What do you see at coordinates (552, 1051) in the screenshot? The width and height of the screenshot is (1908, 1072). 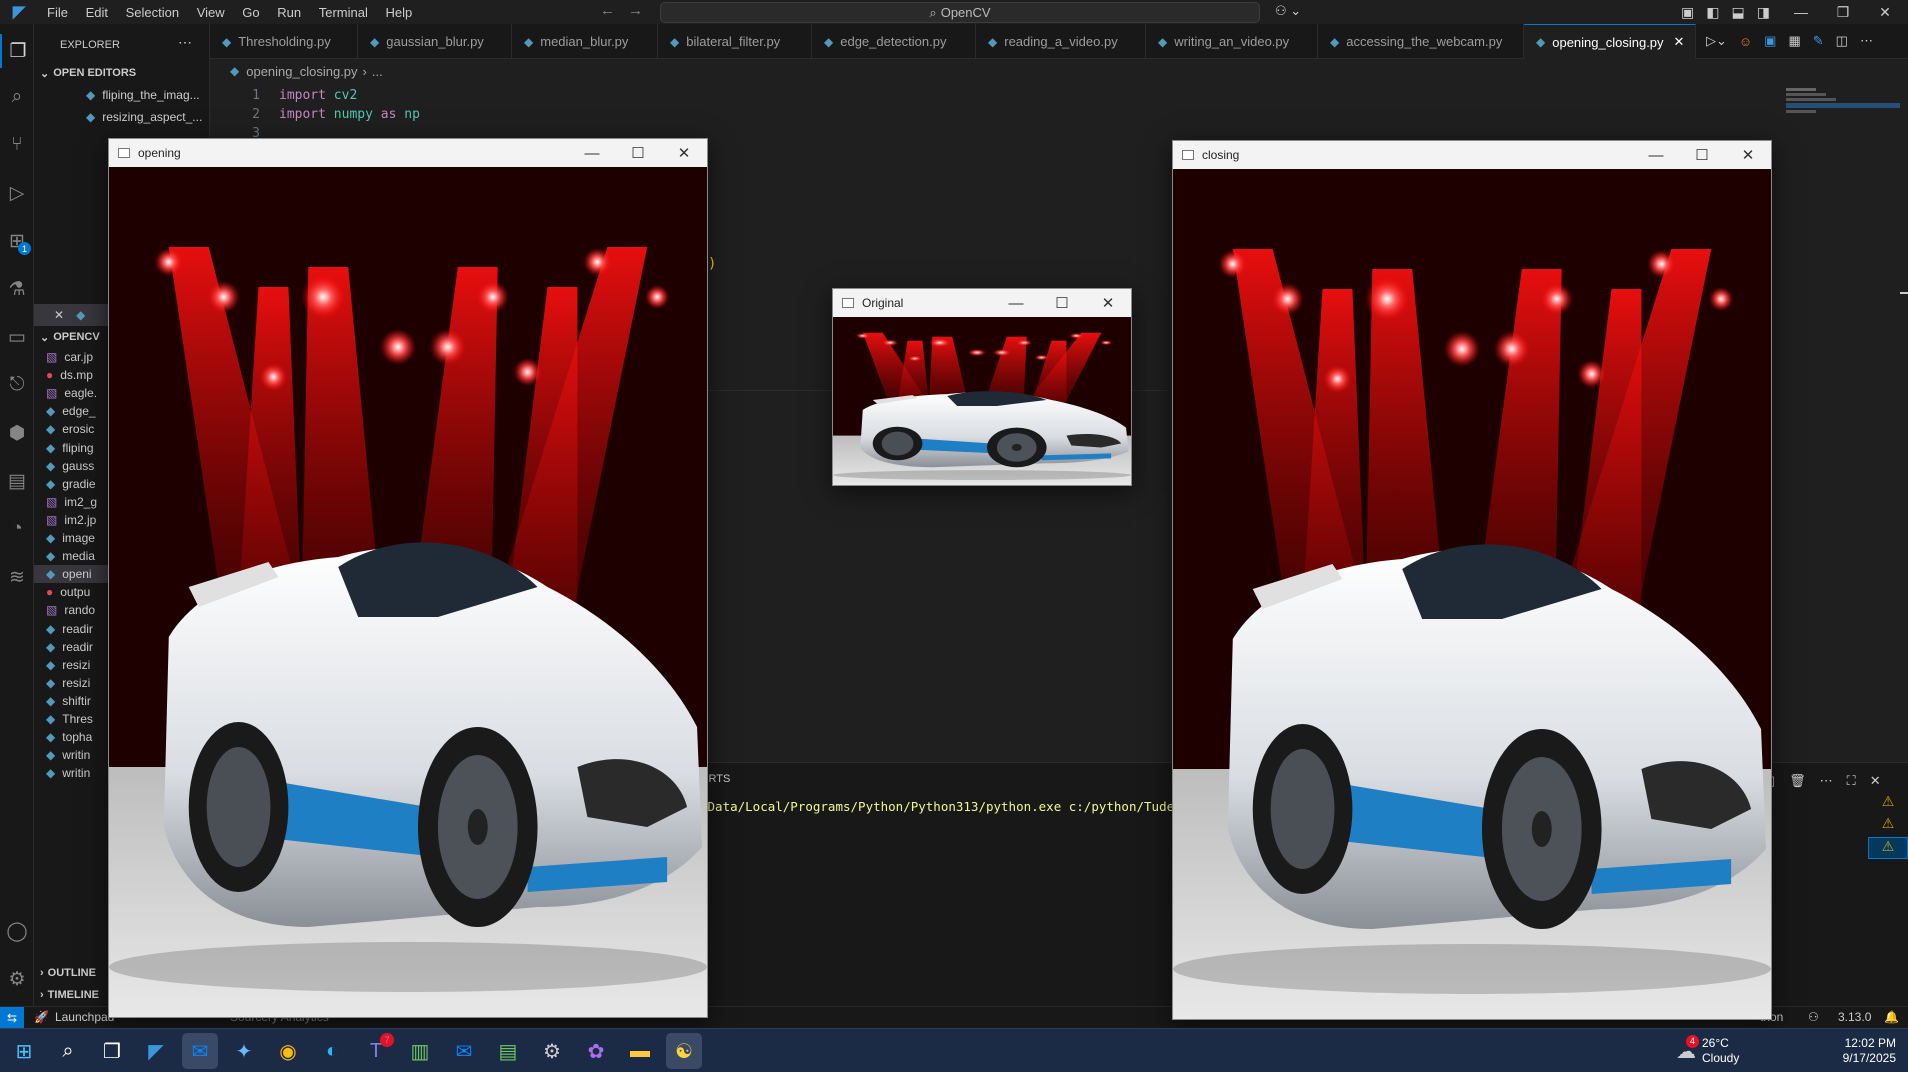 I see `settings-icon: ⚙` at bounding box center [552, 1051].